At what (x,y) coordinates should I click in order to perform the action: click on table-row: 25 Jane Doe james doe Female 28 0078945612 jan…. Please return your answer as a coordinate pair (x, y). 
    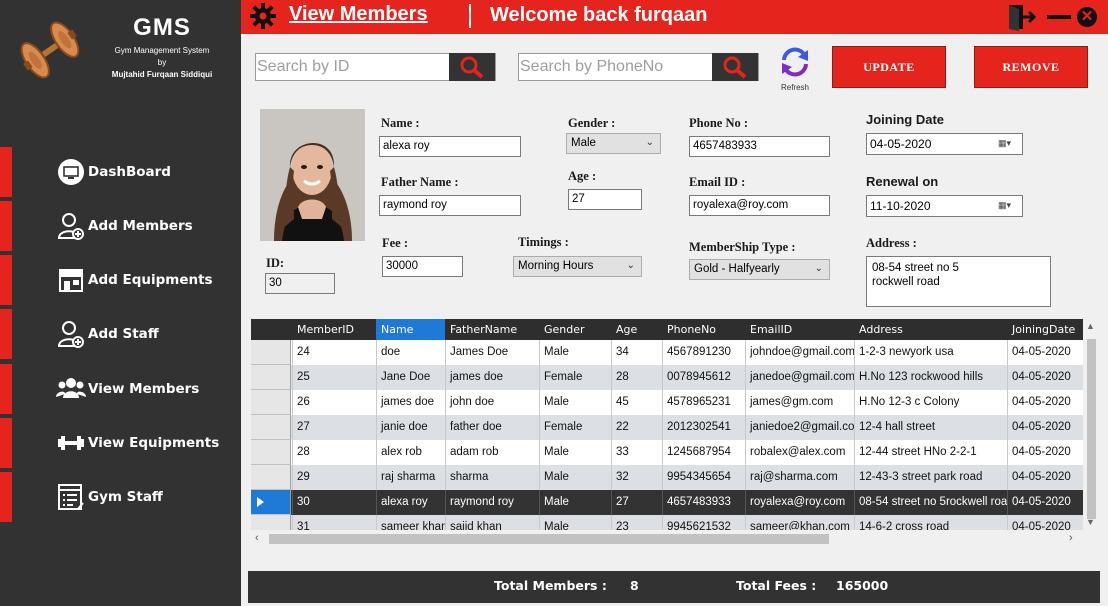
    Looking at the image, I should click on (667, 377).